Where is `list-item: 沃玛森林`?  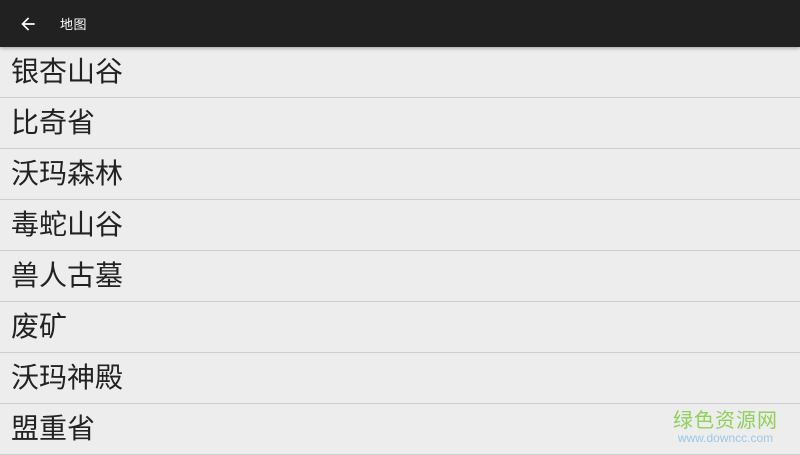 list-item: 沃玛森林 is located at coordinates (400, 174).